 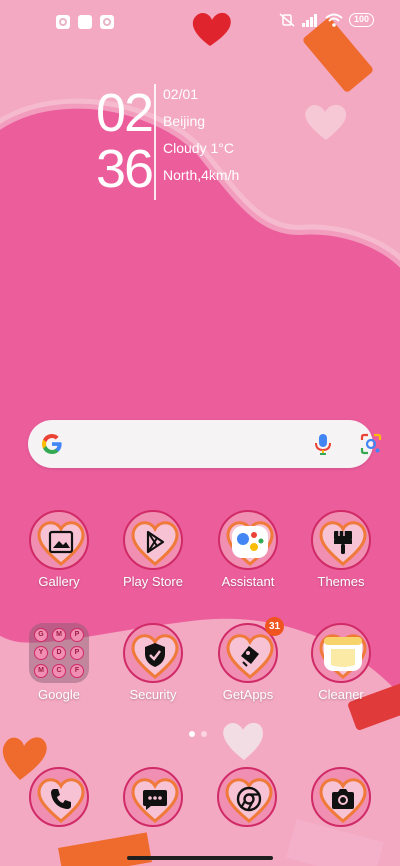 What do you see at coordinates (198, 148) in the screenshot?
I see `weather-condition: Cloudy 1°C` at bounding box center [198, 148].